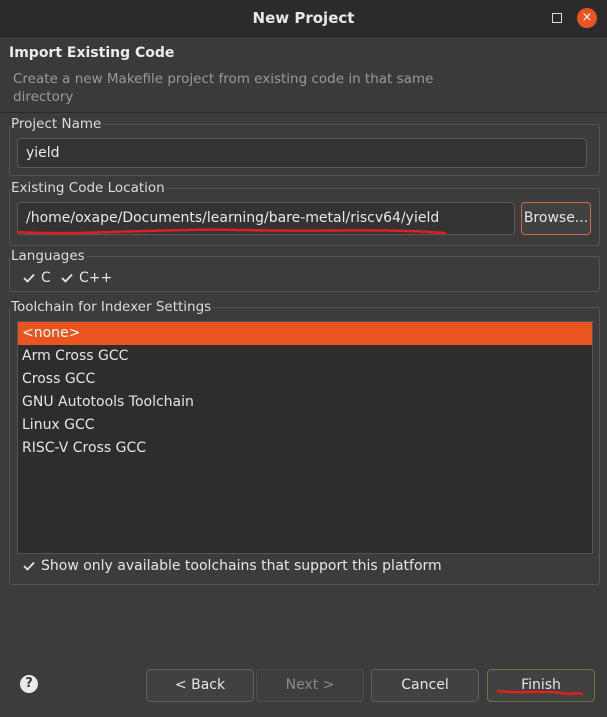 The height and width of the screenshot is (717, 607). What do you see at coordinates (305, 356) in the screenshot?
I see `toolchain-item-arm-cross-gcc: Arm Cross GCC` at bounding box center [305, 356].